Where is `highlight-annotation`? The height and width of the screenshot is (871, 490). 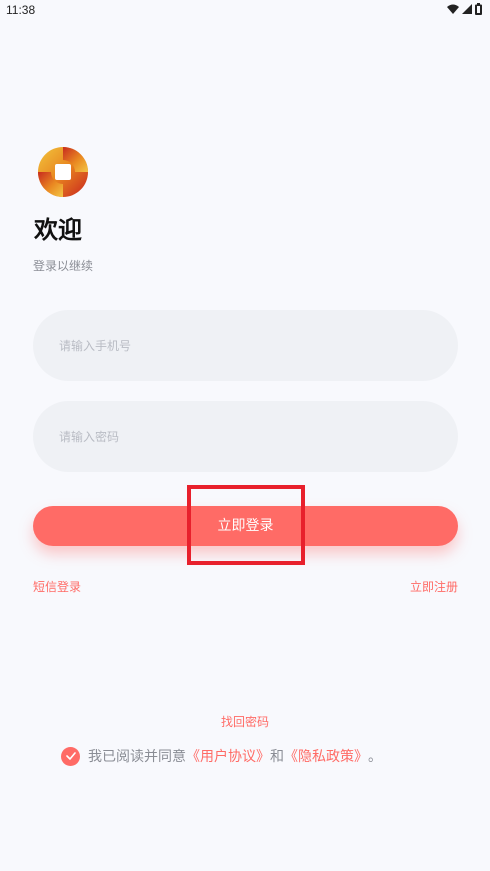 highlight-annotation is located at coordinates (246, 525).